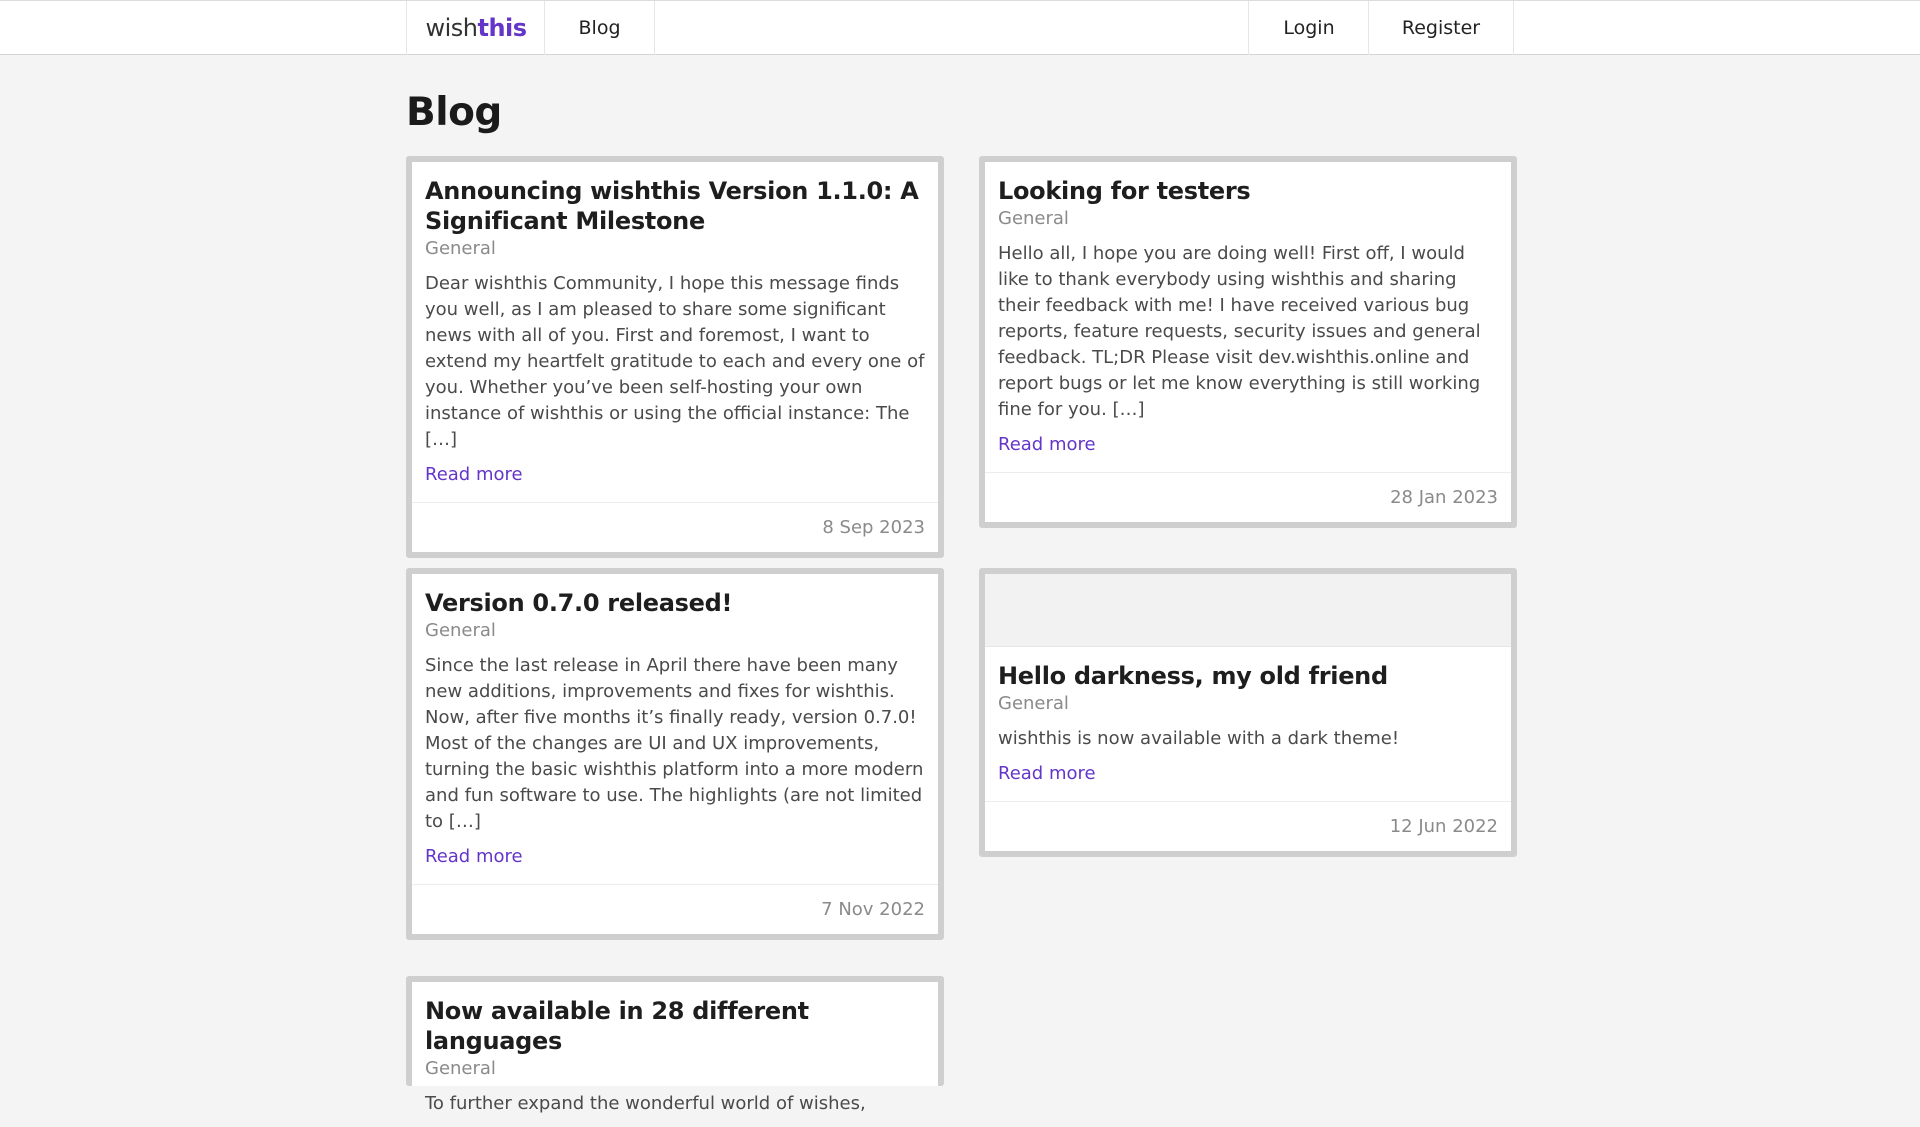  I want to click on post-title: Version 0.7.0 released!, so click(675, 603).